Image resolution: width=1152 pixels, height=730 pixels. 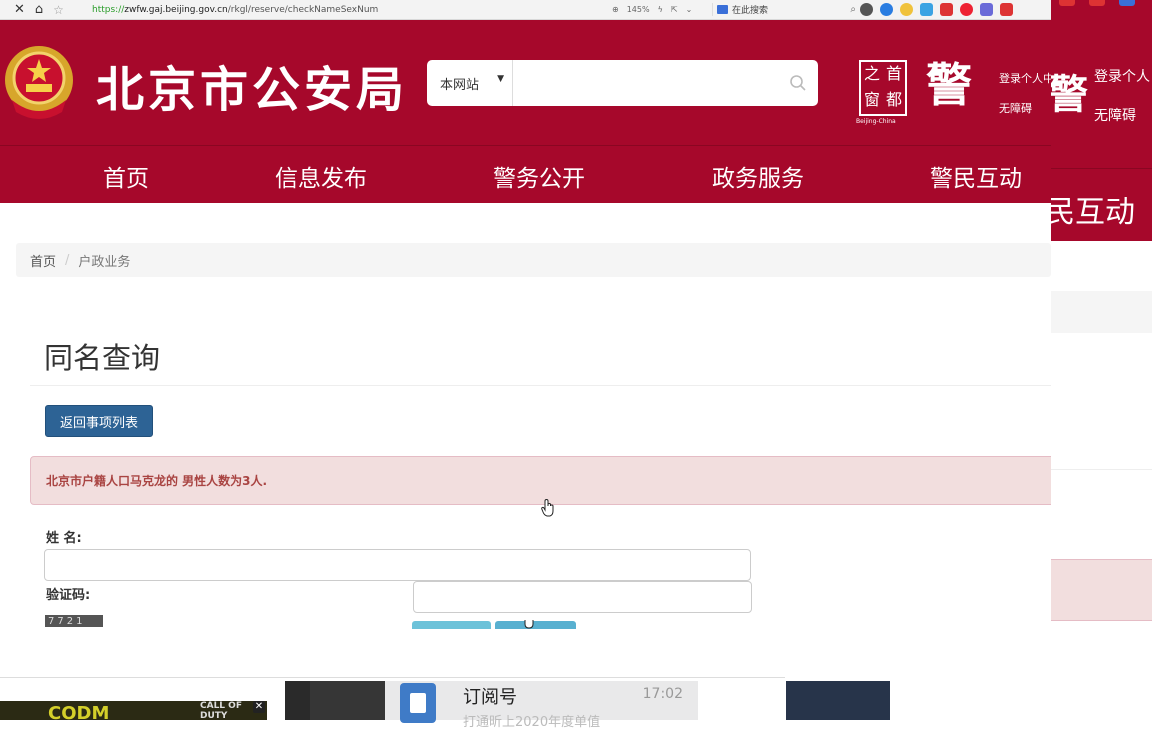 What do you see at coordinates (871, 73) in the screenshot?
I see `seal-char: 之` at bounding box center [871, 73].